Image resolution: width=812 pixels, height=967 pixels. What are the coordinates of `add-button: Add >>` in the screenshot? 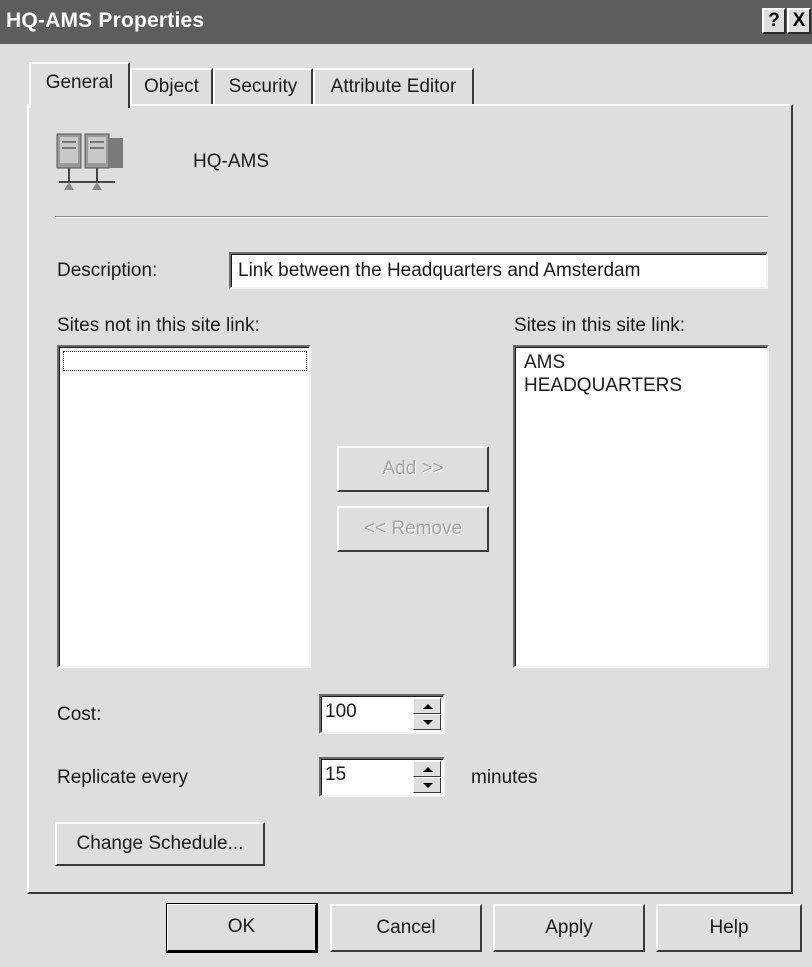 It's located at (413, 469).